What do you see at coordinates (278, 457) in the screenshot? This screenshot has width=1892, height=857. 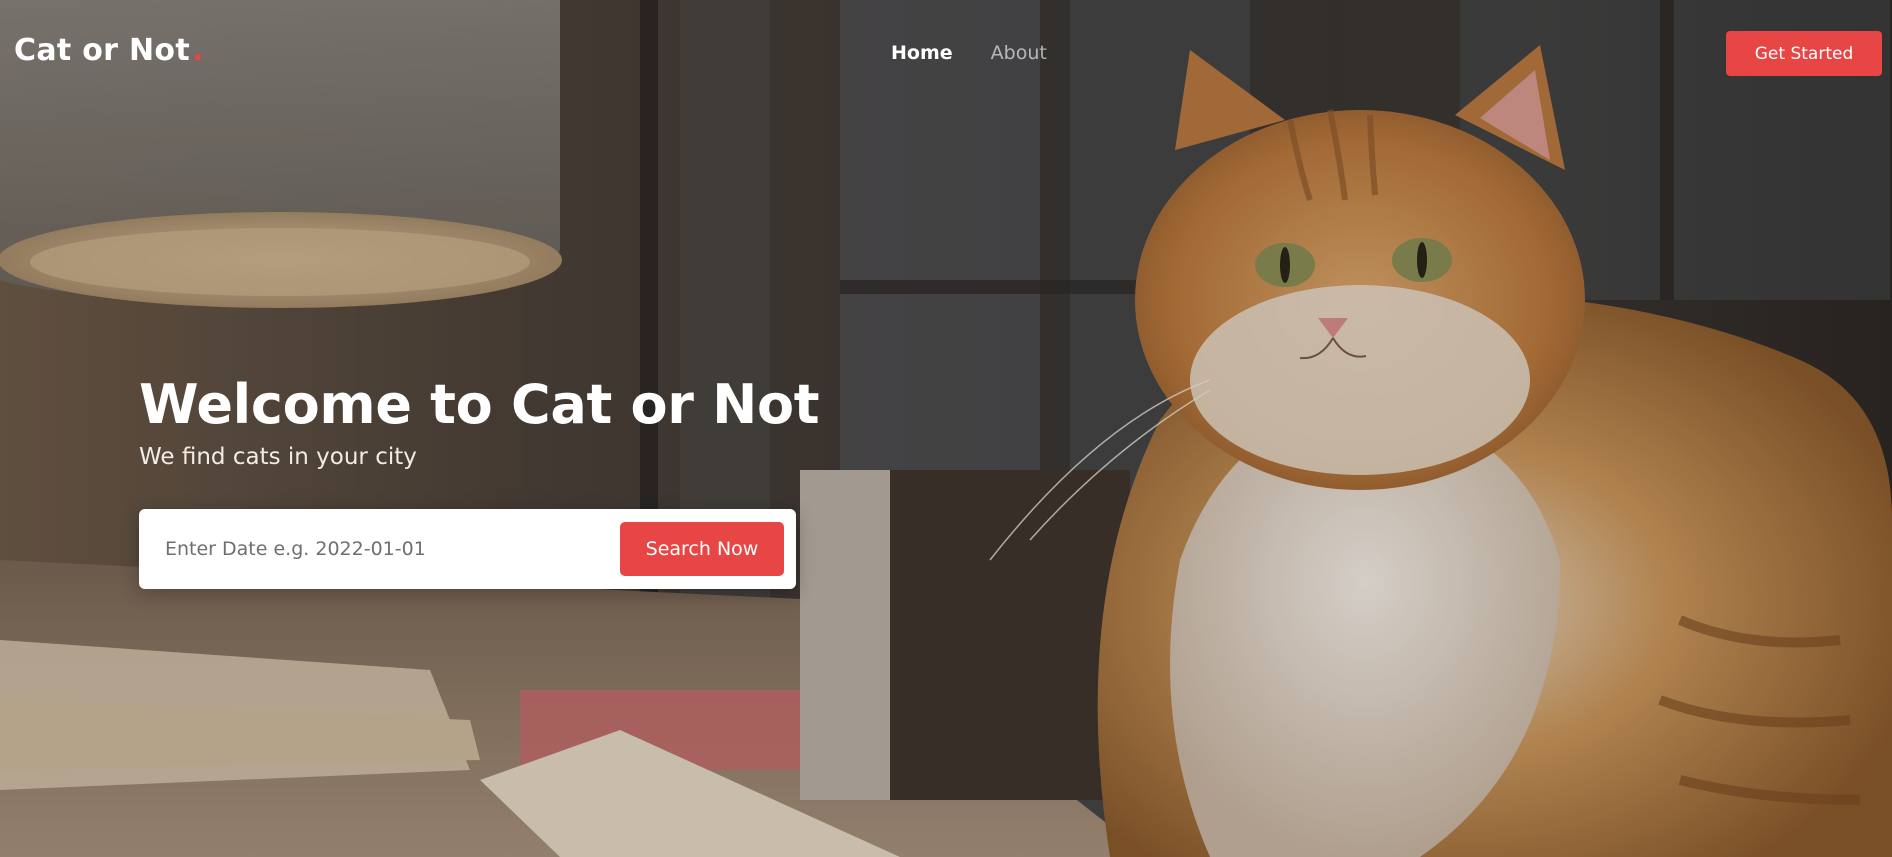 I see `hero-subtitle: We find cats in your city` at bounding box center [278, 457].